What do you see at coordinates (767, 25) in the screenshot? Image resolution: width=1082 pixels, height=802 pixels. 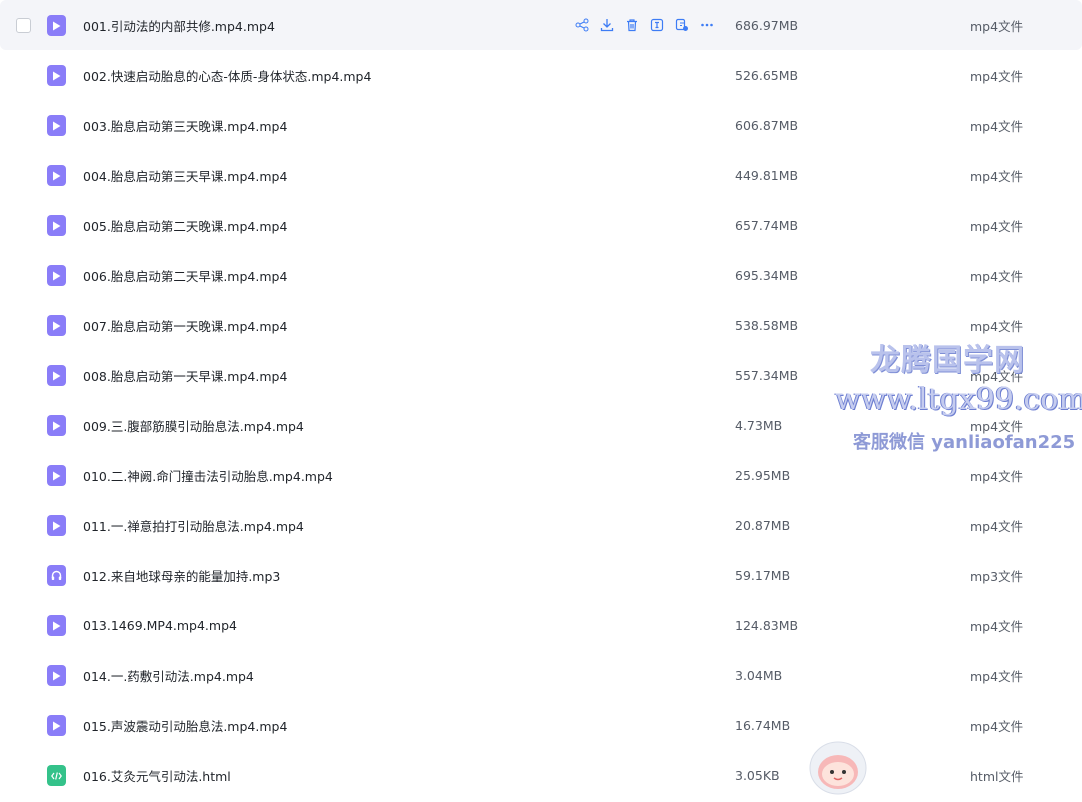 I see `file-size: 686.97MB` at bounding box center [767, 25].